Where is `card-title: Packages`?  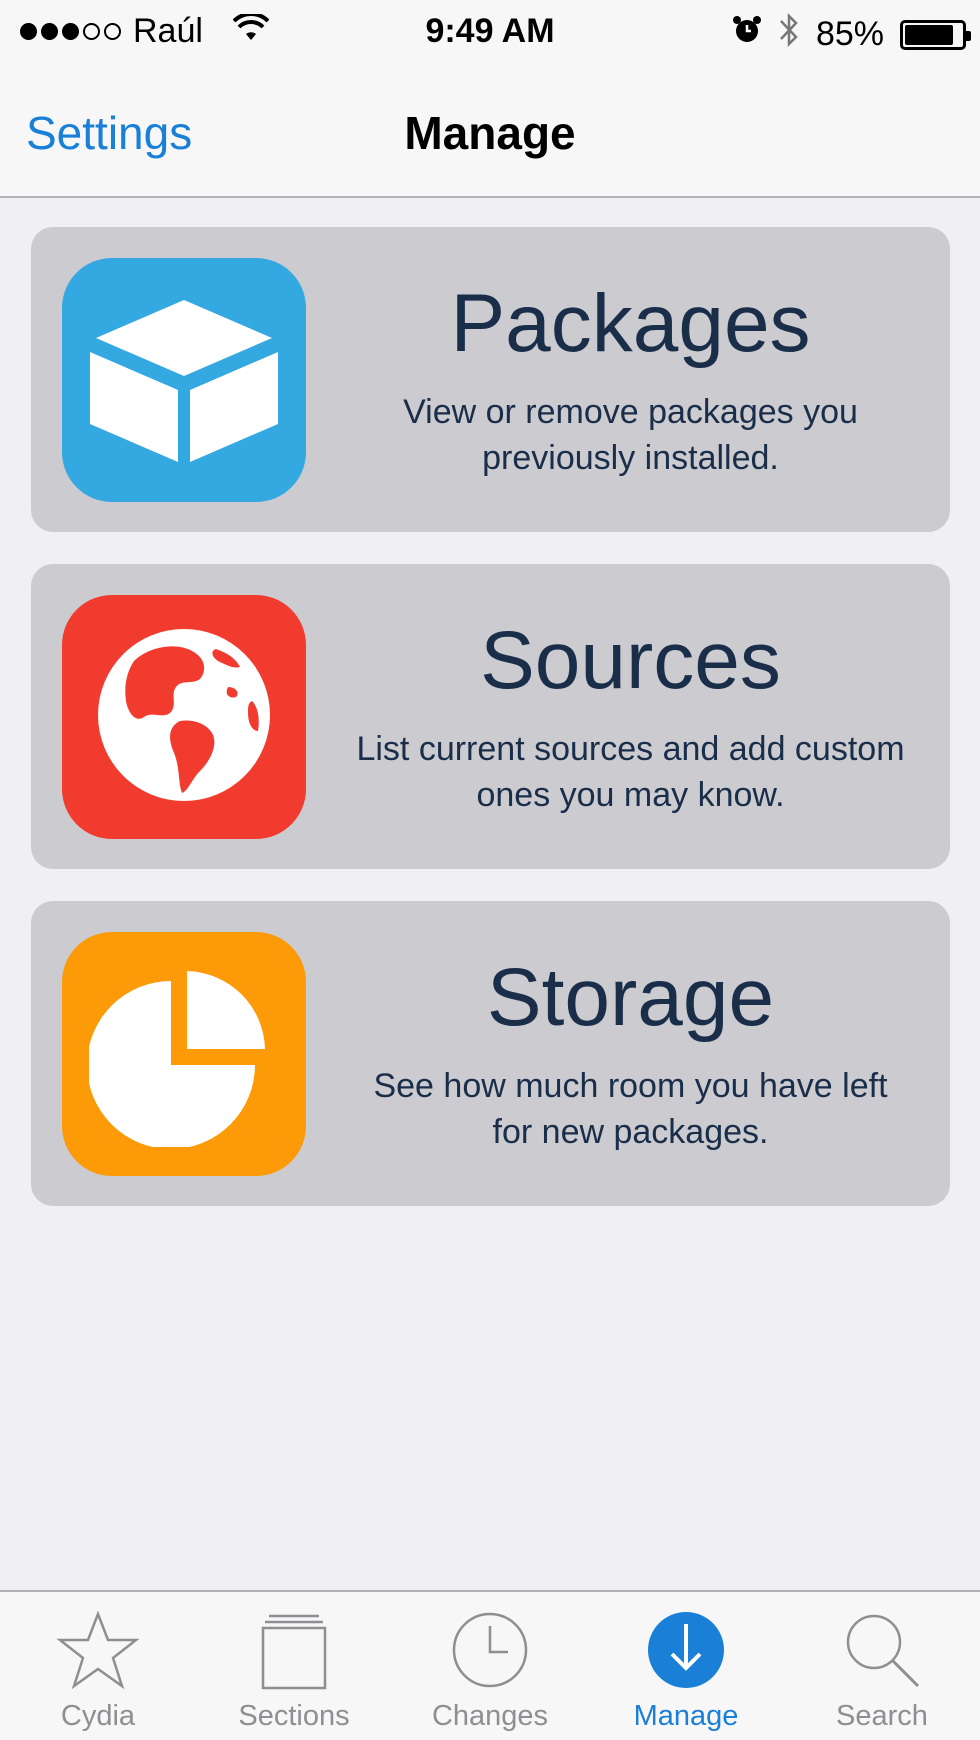
card-title: Packages is located at coordinates (630, 323).